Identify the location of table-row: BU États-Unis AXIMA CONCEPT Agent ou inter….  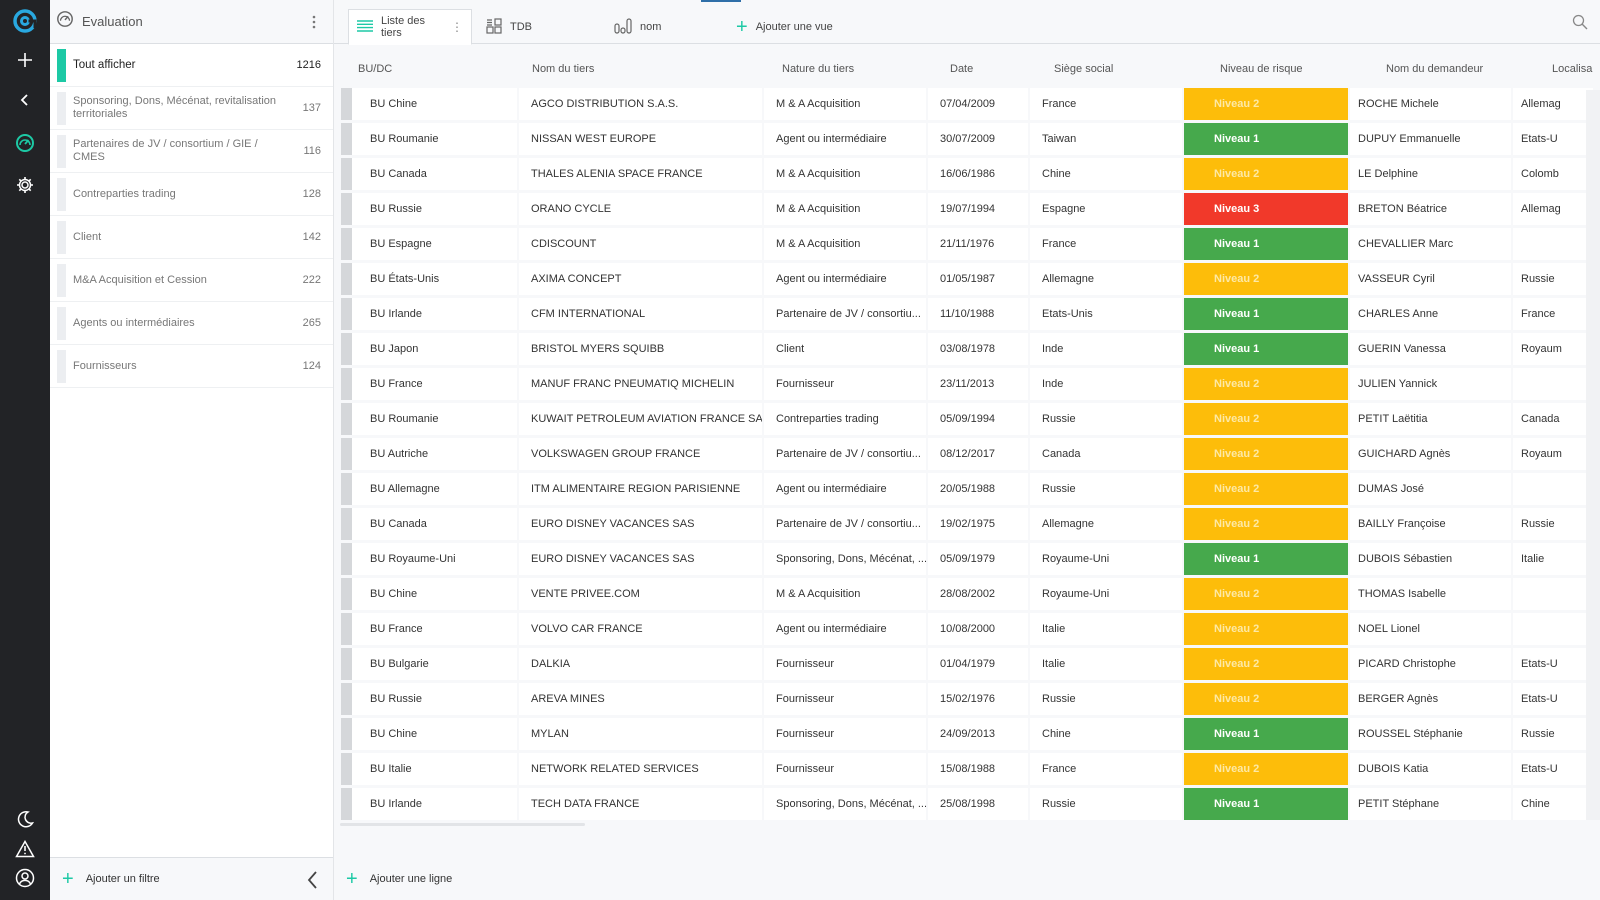
(970, 279).